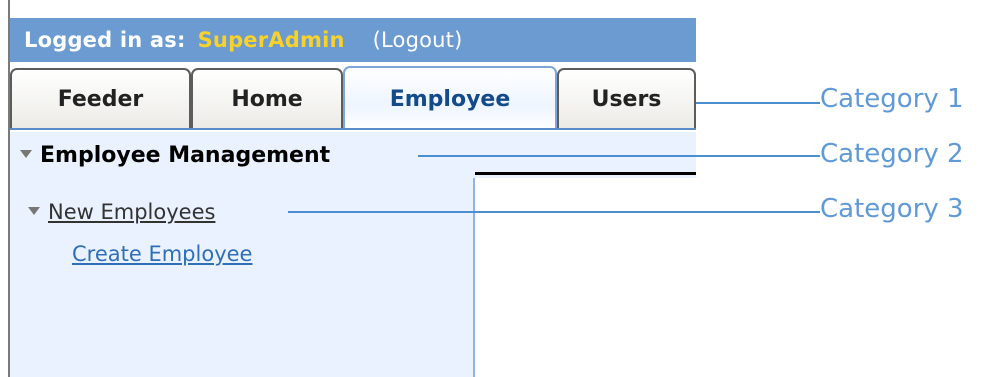 The width and height of the screenshot is (996, 377). What do you see at coordinates (162, 254) in the screenshot?
I see `link-create-employee: Create Employee` at bounding box center [162, 254].